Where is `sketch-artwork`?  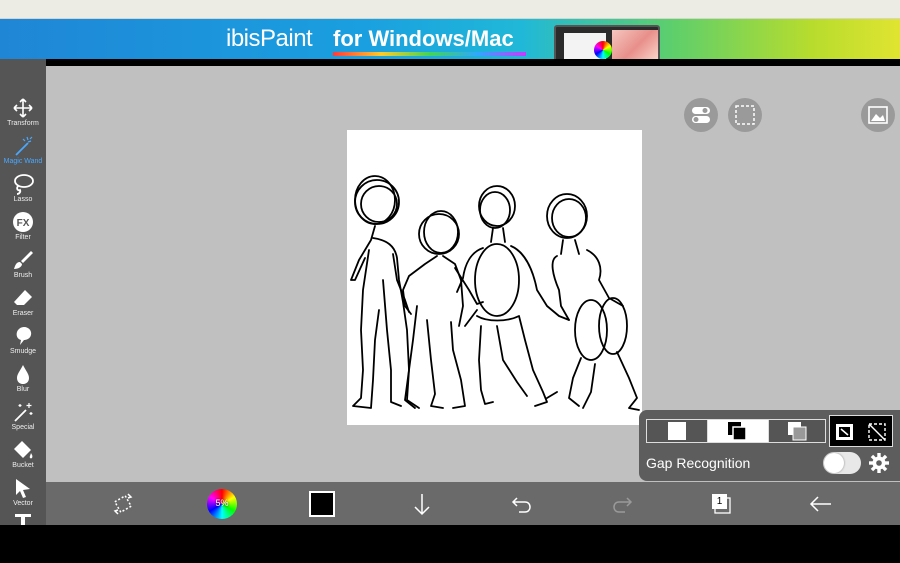 sketch-artwork is located at coordinates (495, 293).